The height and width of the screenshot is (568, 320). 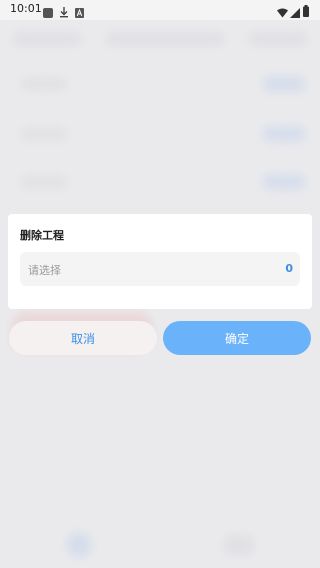 I want to click on text-a-icon, so click(x=79, y=12).